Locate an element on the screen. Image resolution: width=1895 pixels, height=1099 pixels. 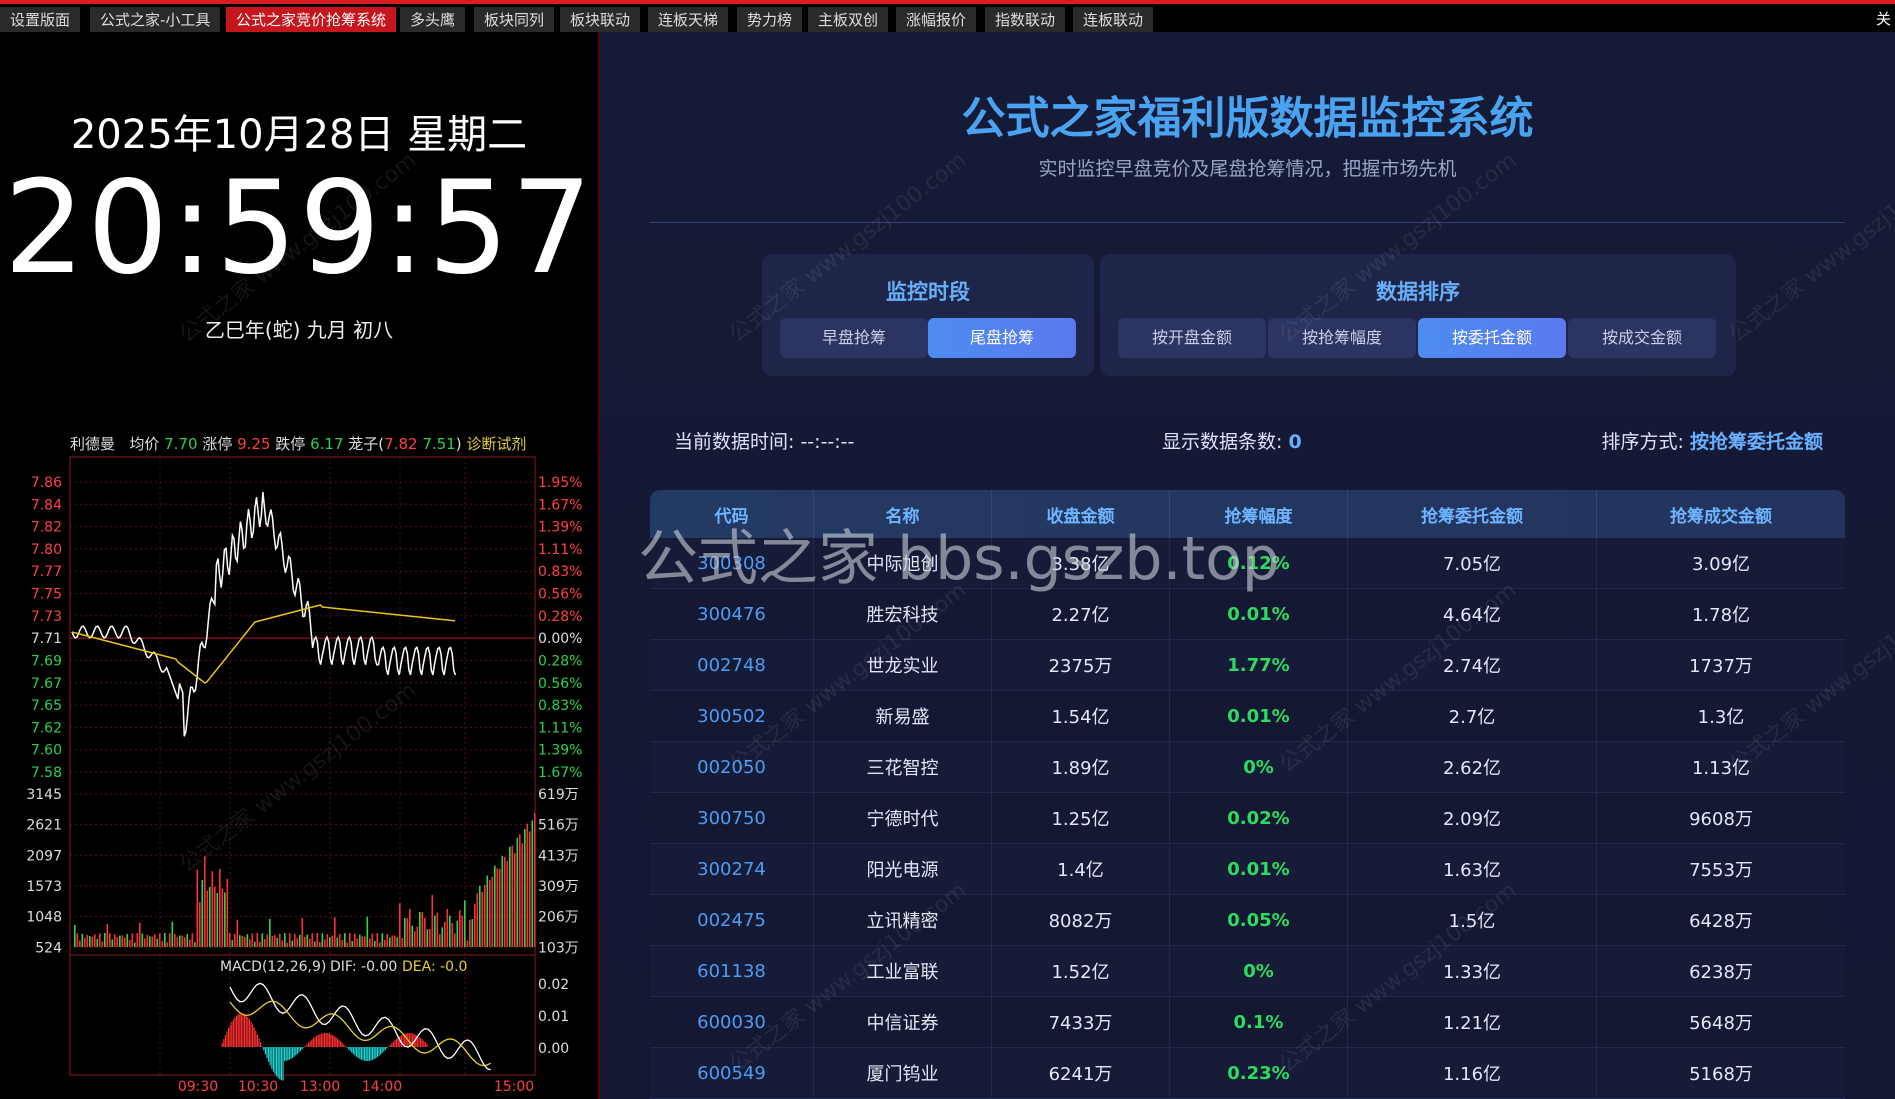
col-order-amount: 抢筹委托金额 is located at coordinates (1472, 514).